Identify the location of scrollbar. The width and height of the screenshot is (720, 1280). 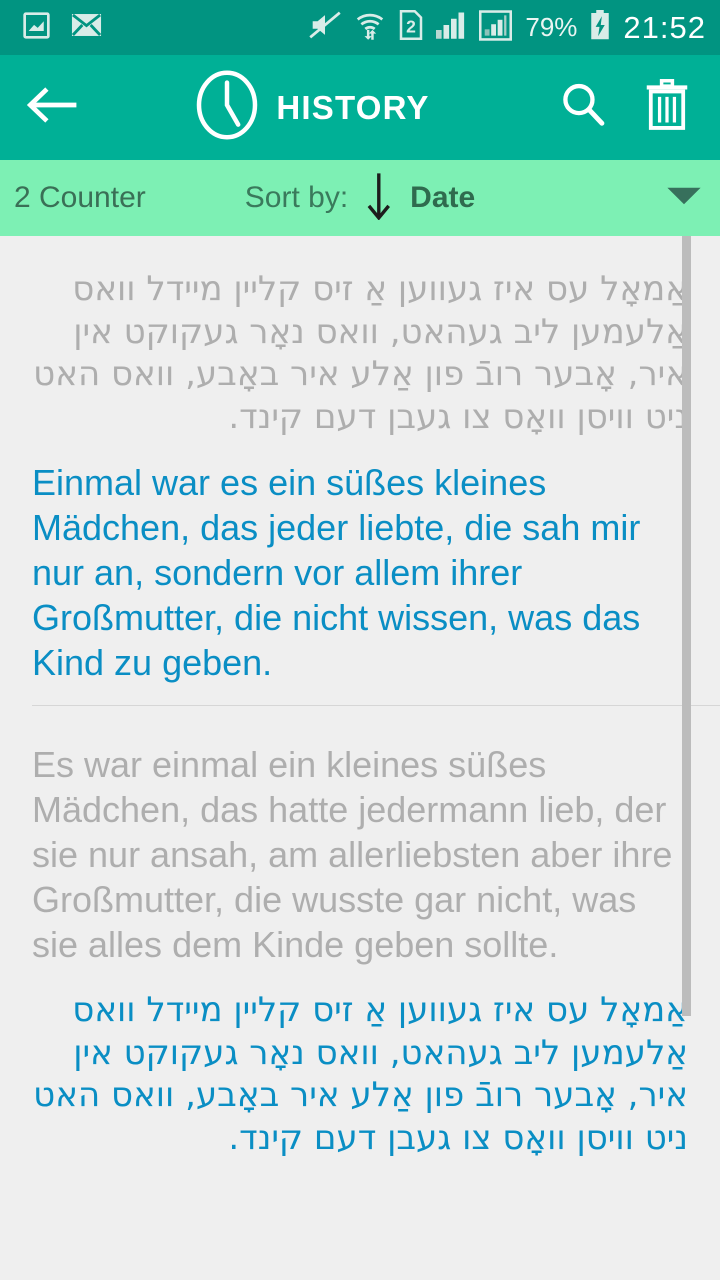
(686, 758).